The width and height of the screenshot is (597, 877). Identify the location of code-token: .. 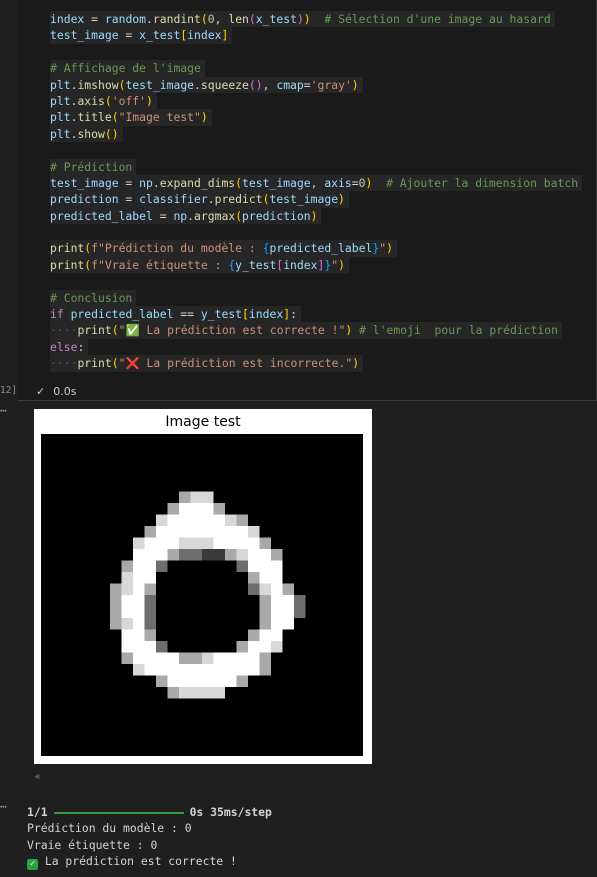
(156, 182).